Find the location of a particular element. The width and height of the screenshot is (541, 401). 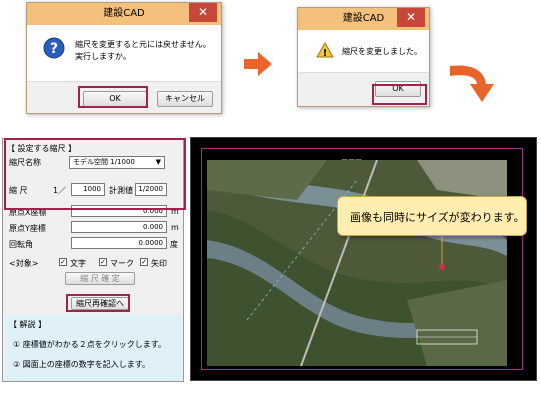

callout-pointer is located at coordinates (442, 253).